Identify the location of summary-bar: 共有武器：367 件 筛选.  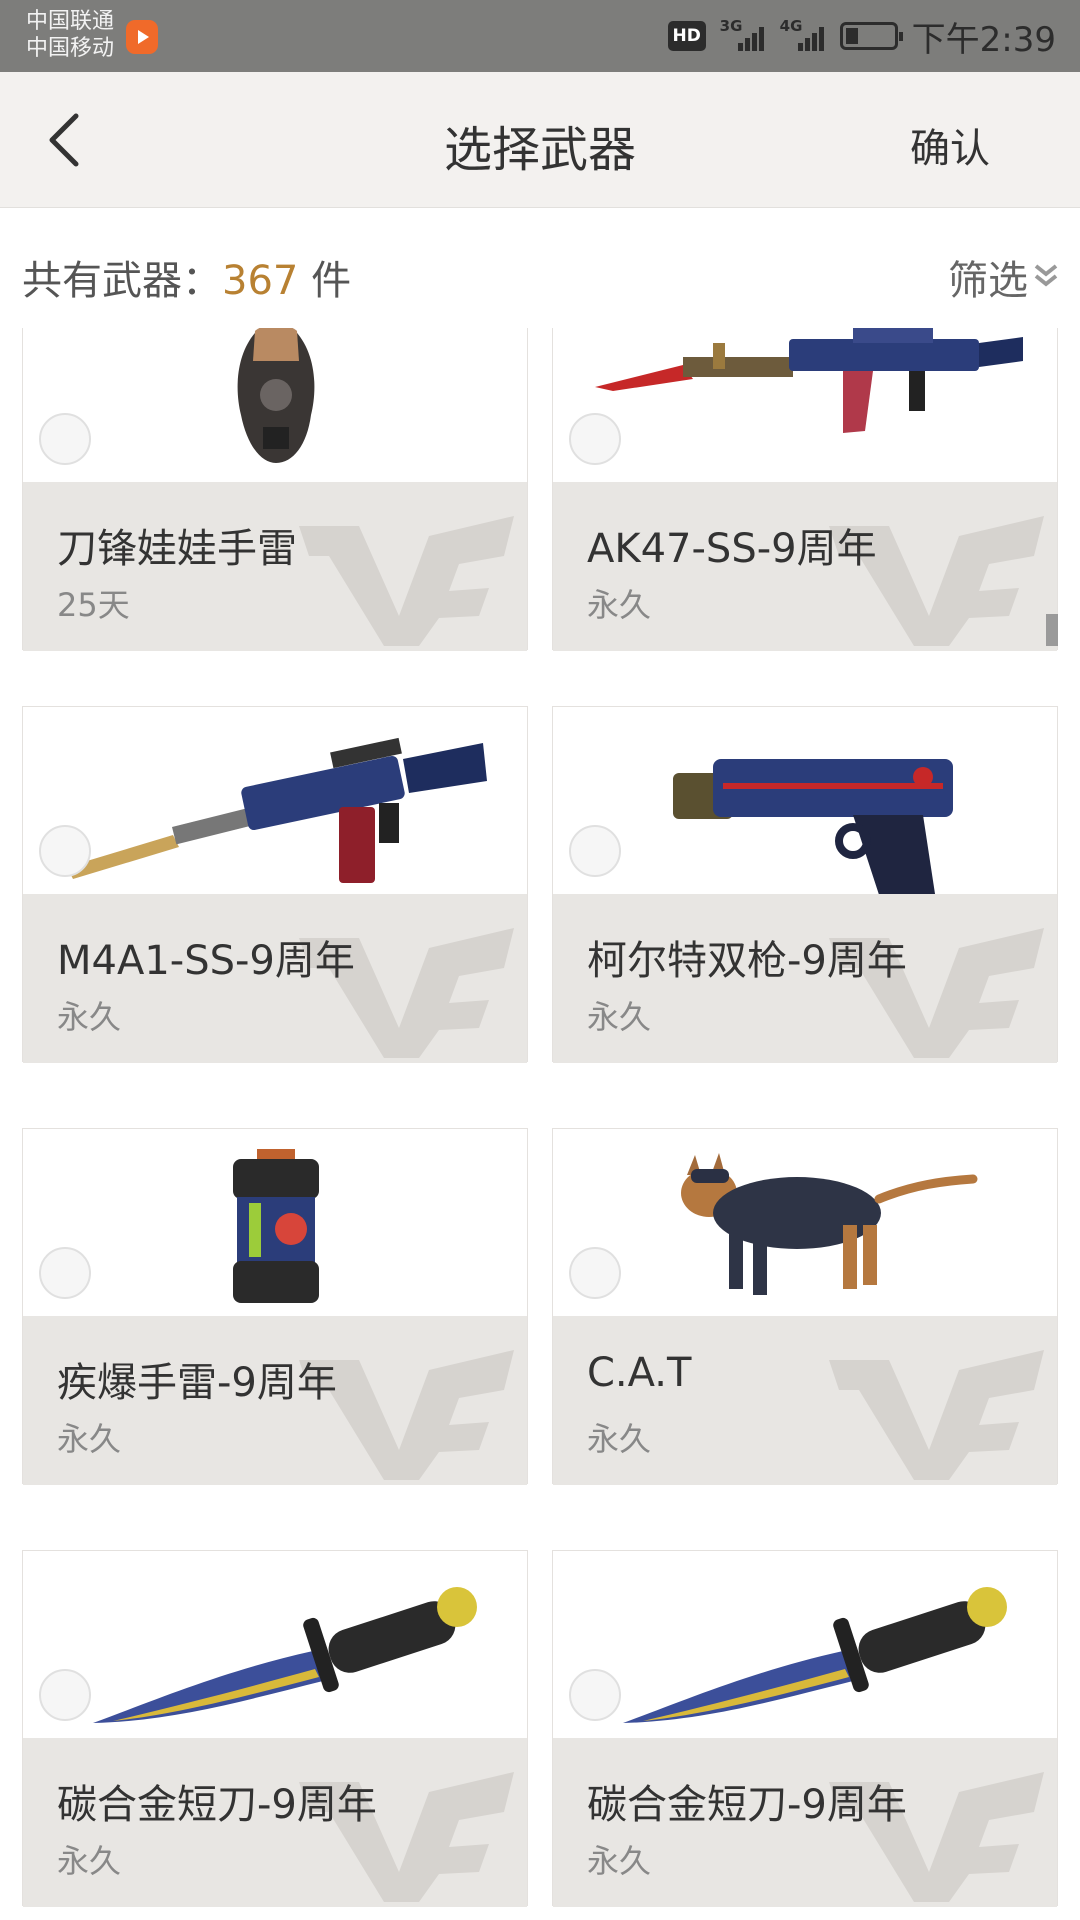
(540, 268).